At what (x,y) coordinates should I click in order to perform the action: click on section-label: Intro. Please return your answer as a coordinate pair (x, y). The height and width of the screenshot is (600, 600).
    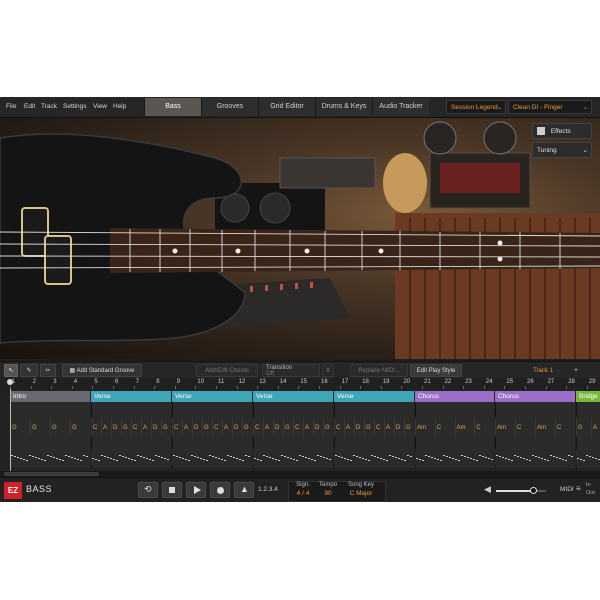
    Looking at the image, I should click on (50, 396).